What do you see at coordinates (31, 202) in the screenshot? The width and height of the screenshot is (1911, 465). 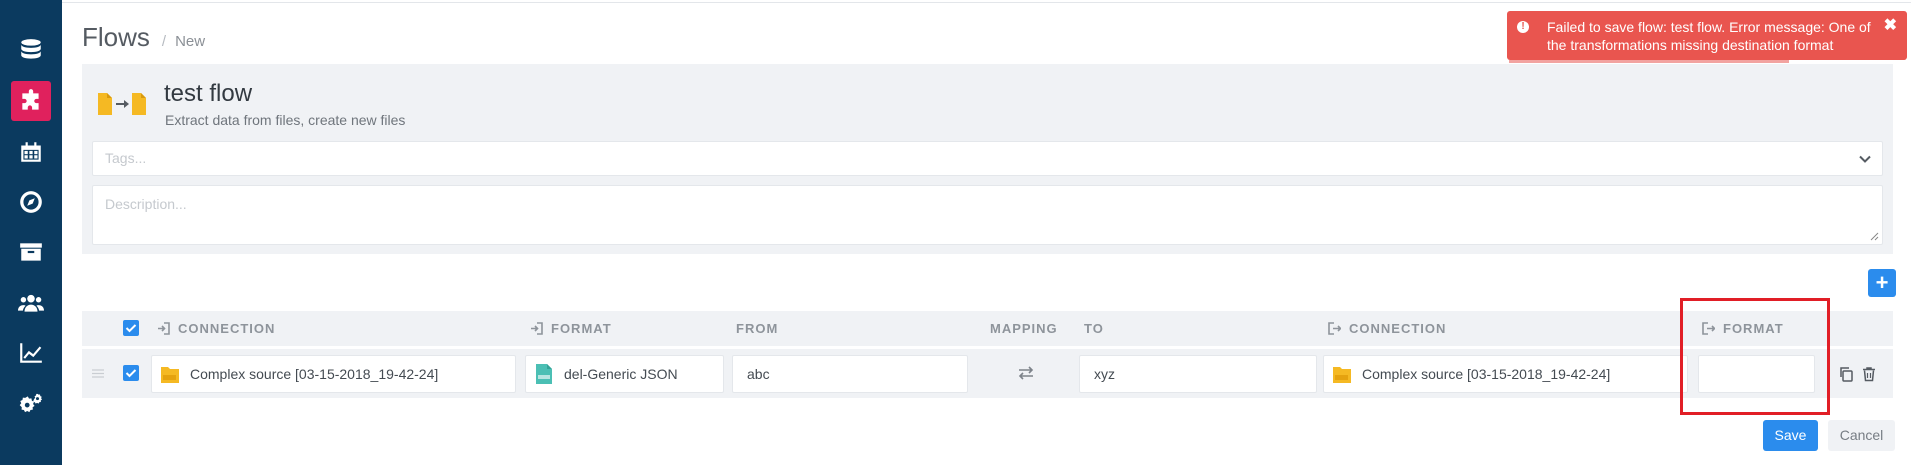 I see `compass-icon` at bounding box center [31, 202].